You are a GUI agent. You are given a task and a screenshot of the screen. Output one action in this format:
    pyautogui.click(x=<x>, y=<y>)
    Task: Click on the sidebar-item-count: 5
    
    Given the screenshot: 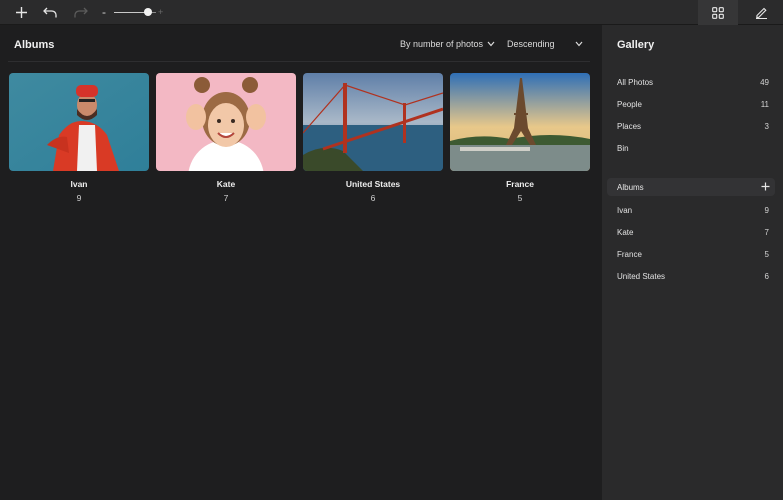 What is the action you would take?
    pyautogui.click(x=766, y=254)
    